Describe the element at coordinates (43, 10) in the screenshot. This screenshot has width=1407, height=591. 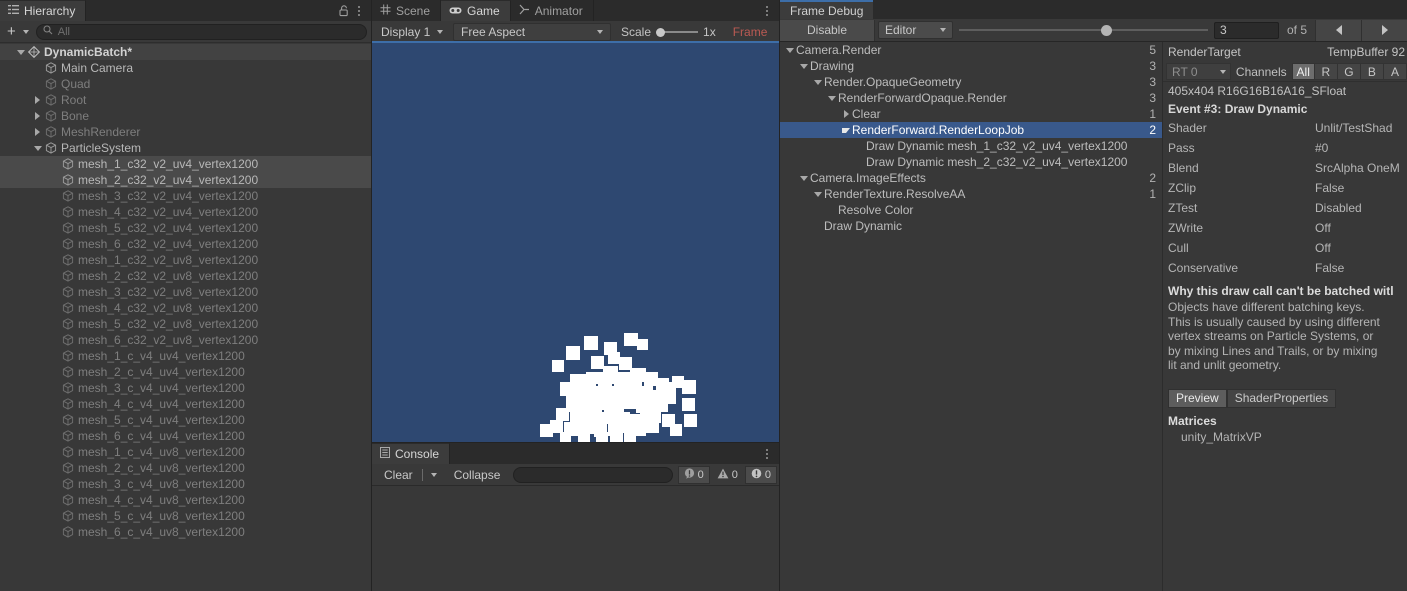
I see `tab-hierarchy: Hierarchy` at that location.